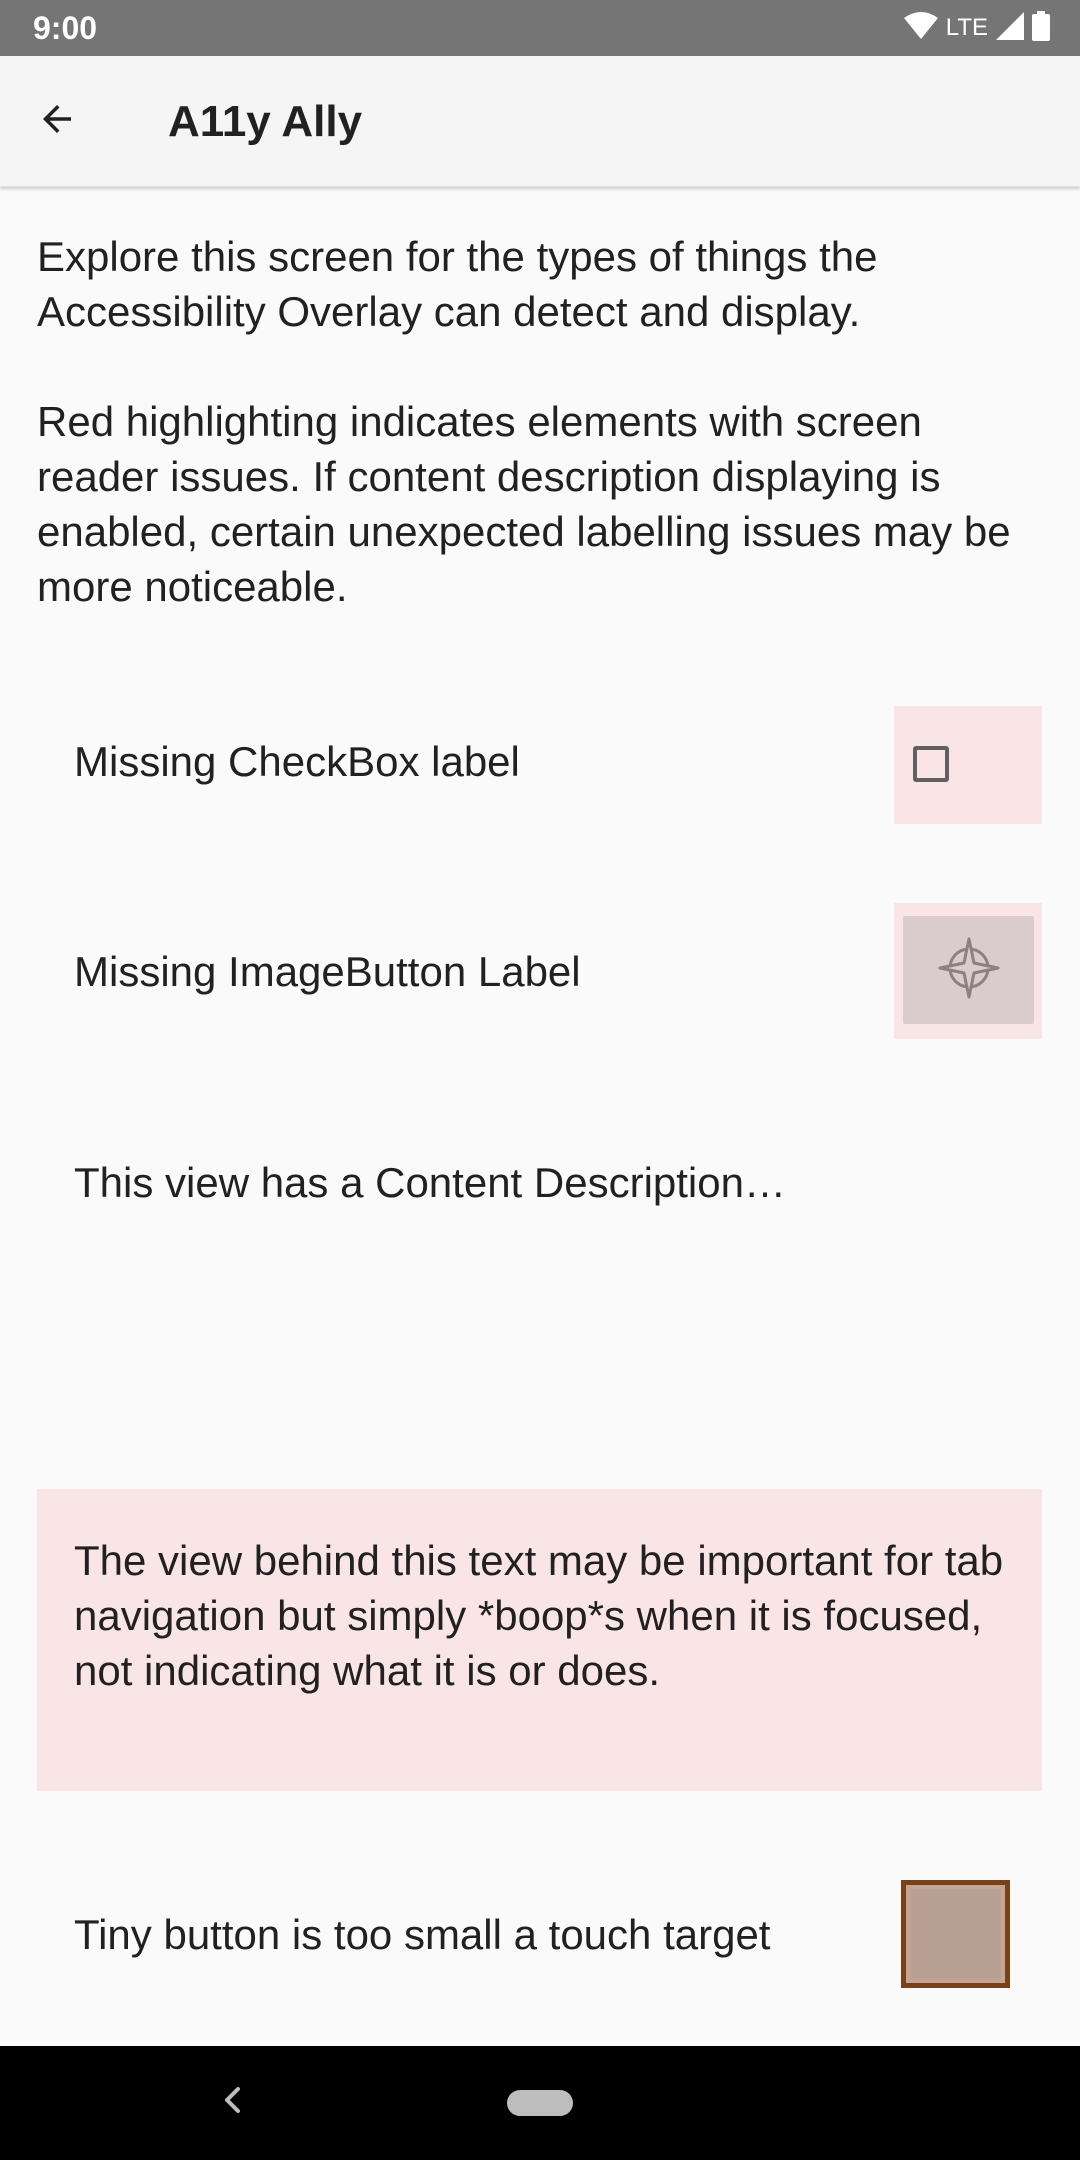  Describe the element at coordinates (265, 121) in the screenshot. I see `app-title: A11y Ally` at that location.